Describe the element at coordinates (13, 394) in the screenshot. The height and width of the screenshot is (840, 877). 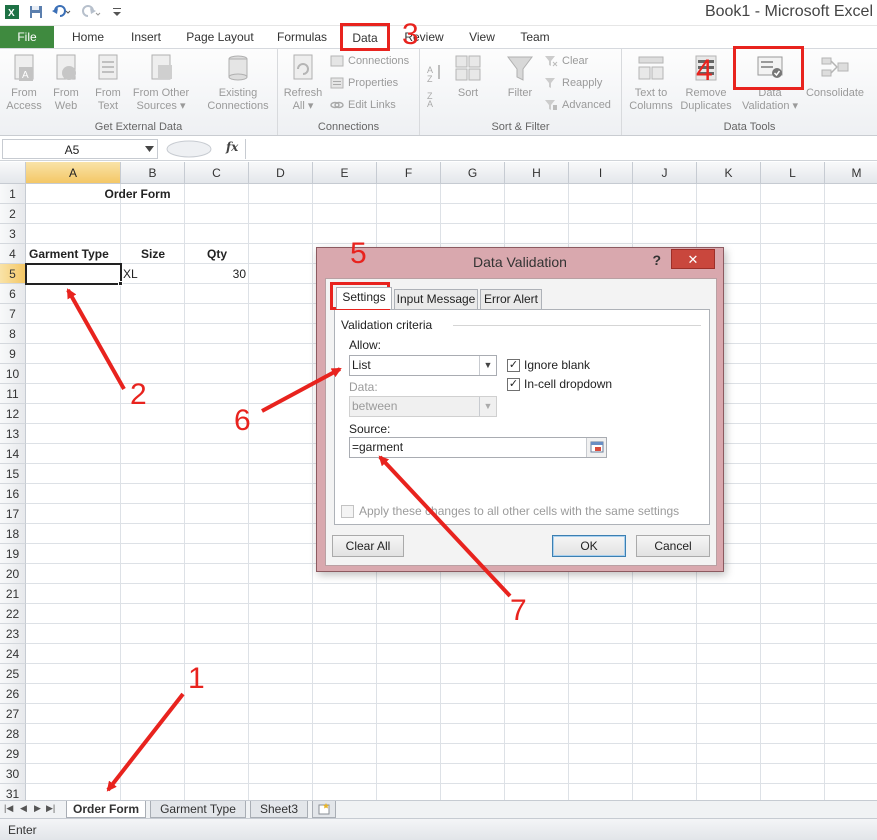
I see `row-header: 11` at that location.